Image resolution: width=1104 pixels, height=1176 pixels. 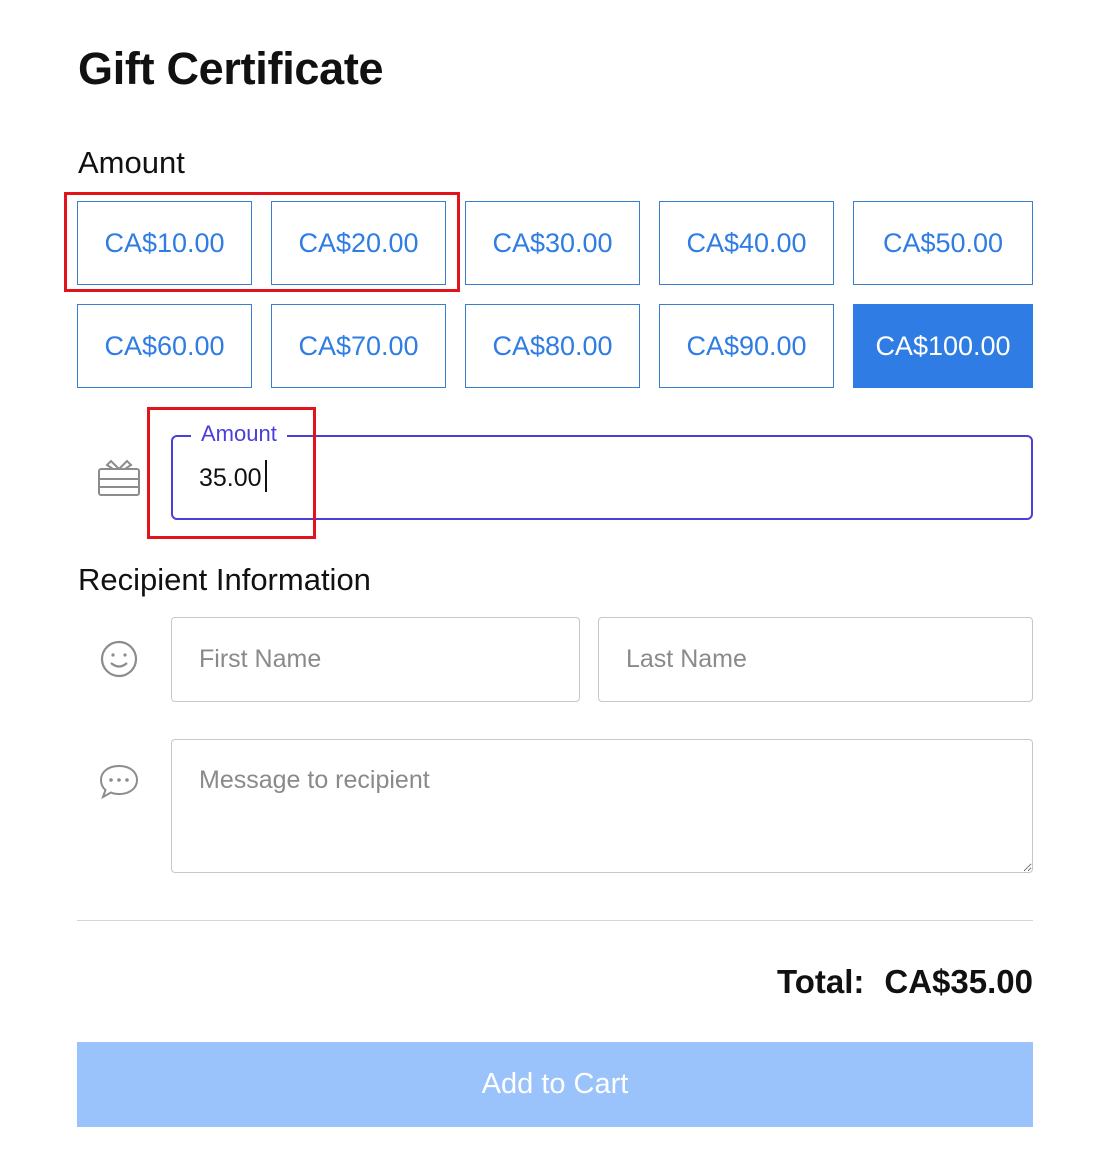 I want to click on add-to-cart-button: Add to Cart, so click(x=555, y=1084).